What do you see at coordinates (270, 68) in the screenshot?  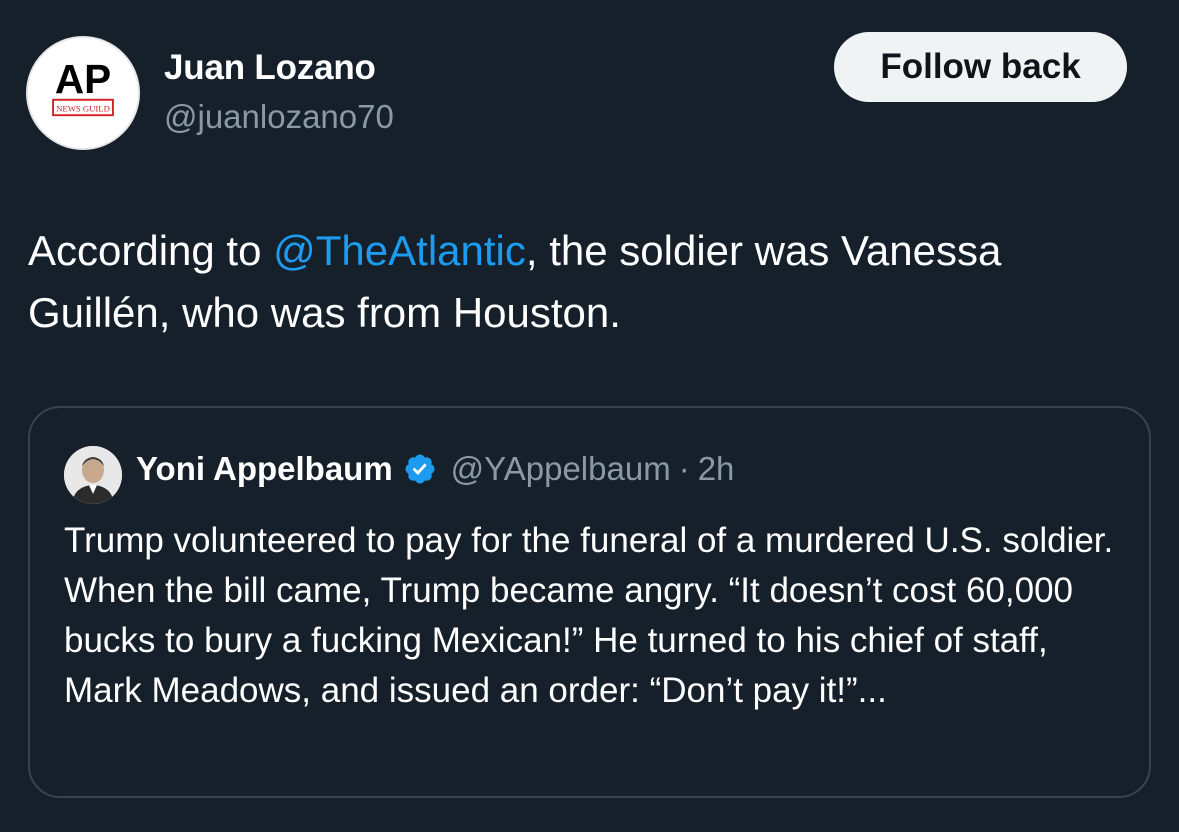 I see `author-name: Juan Lozano` at bounding box center [270, 68].